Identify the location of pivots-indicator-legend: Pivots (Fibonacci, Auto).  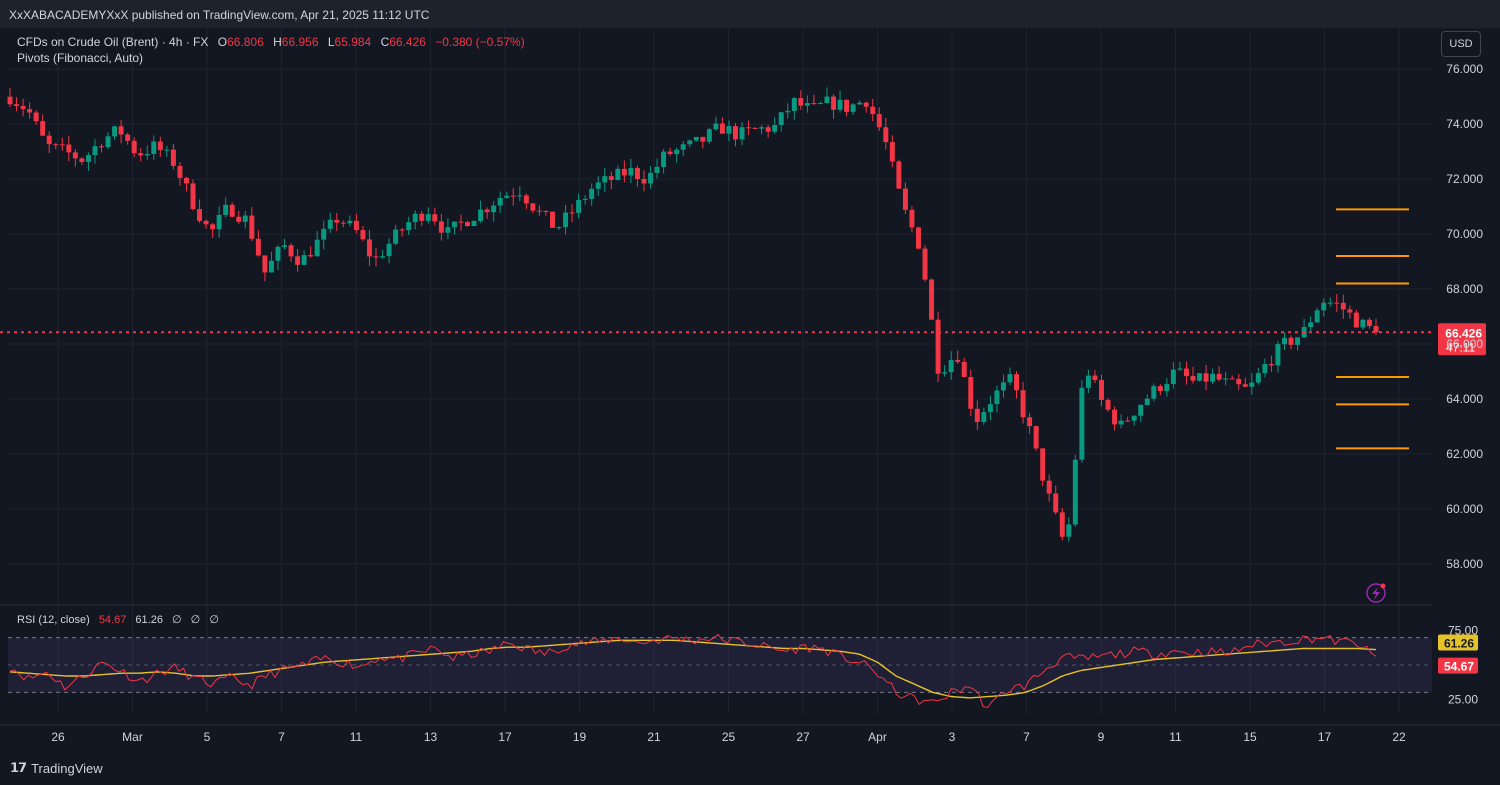
(80, 58).